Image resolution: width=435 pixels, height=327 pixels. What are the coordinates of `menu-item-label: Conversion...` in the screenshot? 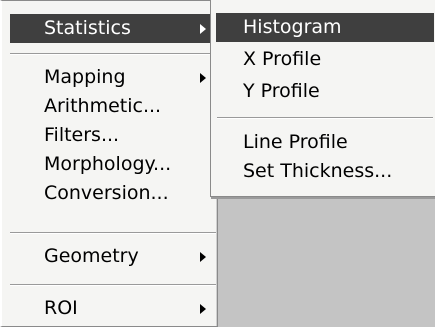 It's located at (106, 193).